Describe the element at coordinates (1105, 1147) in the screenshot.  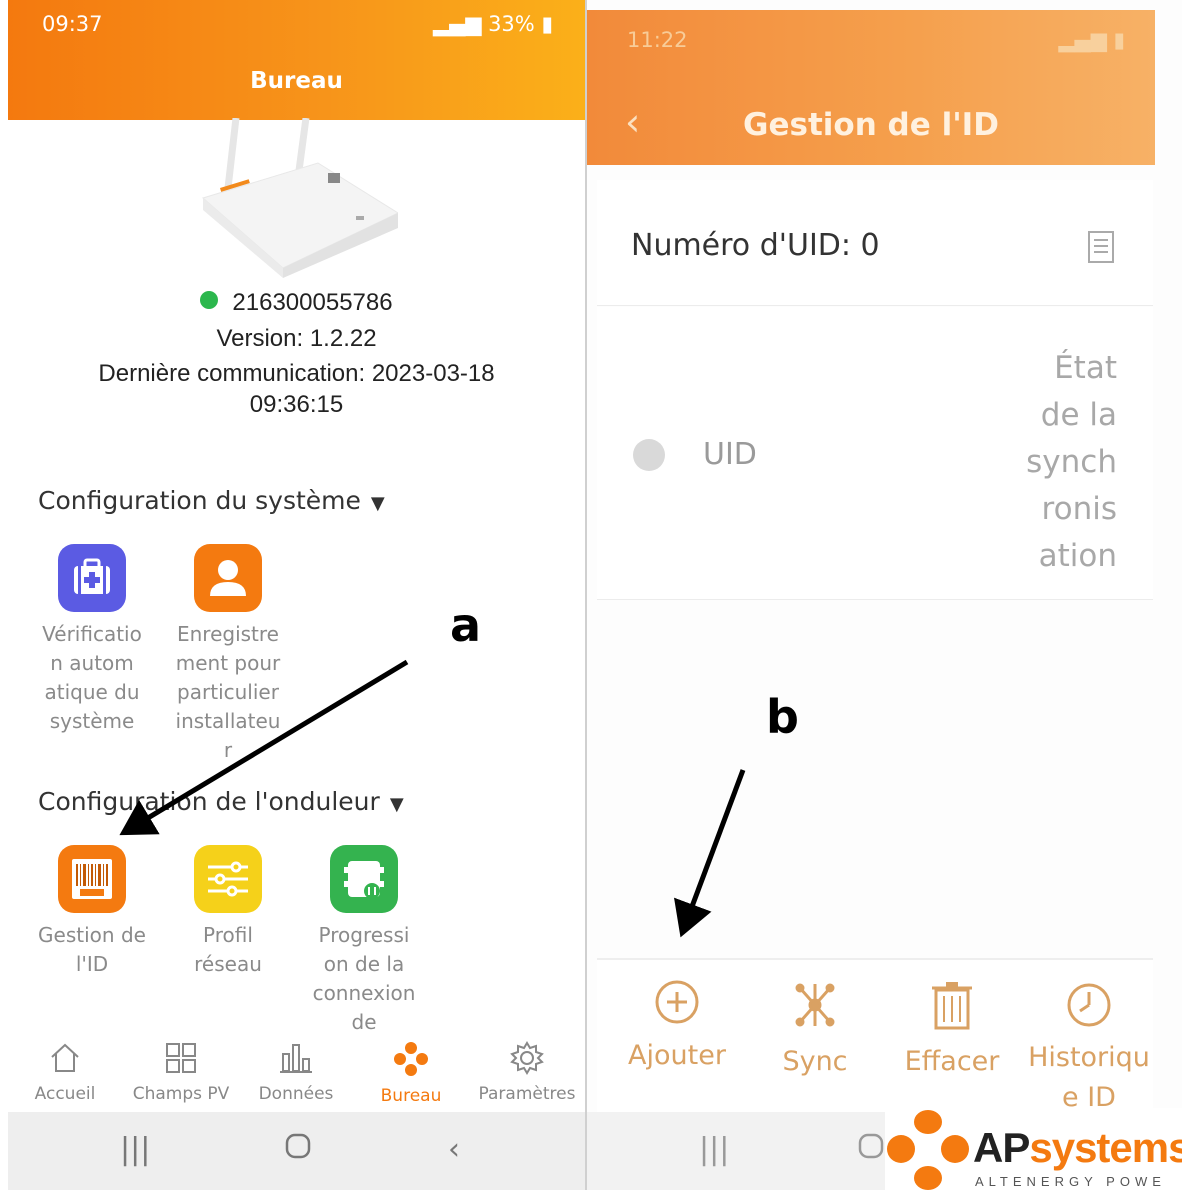
I see `brand-systems: systems` at that location.